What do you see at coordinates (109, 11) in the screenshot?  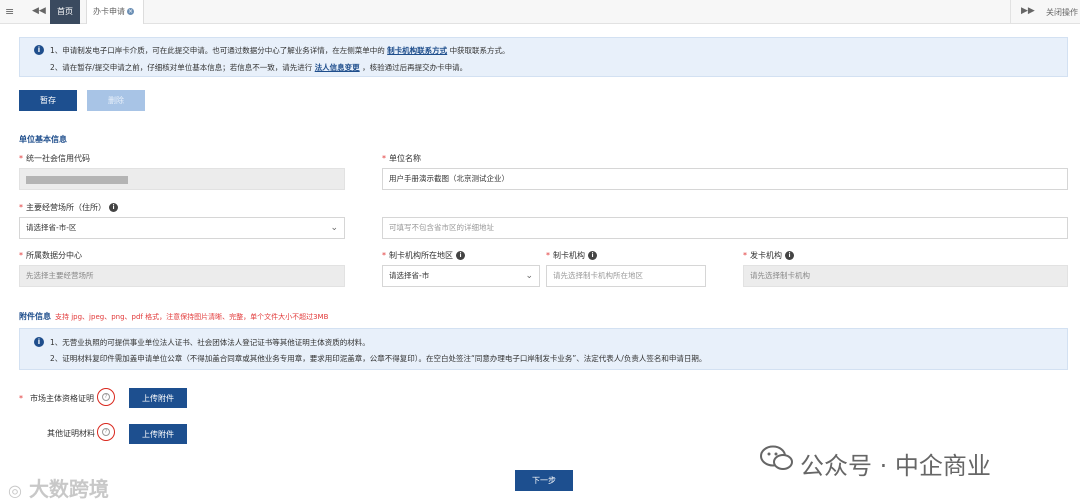 I see `tab-card-application-label: 办卡申请` at bounding box center [109, 11].